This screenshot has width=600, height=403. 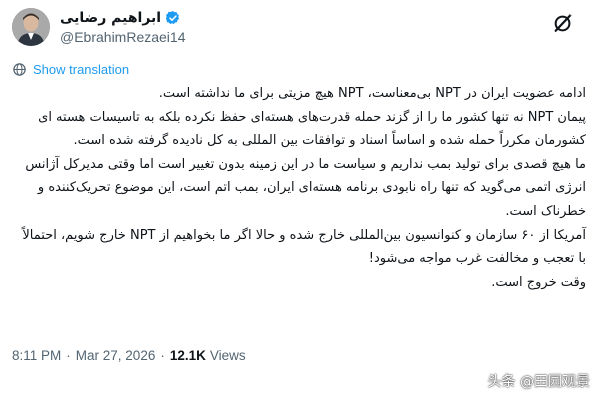 I want to click on show-translation-link: Show translation, so click(x=81, y=69).